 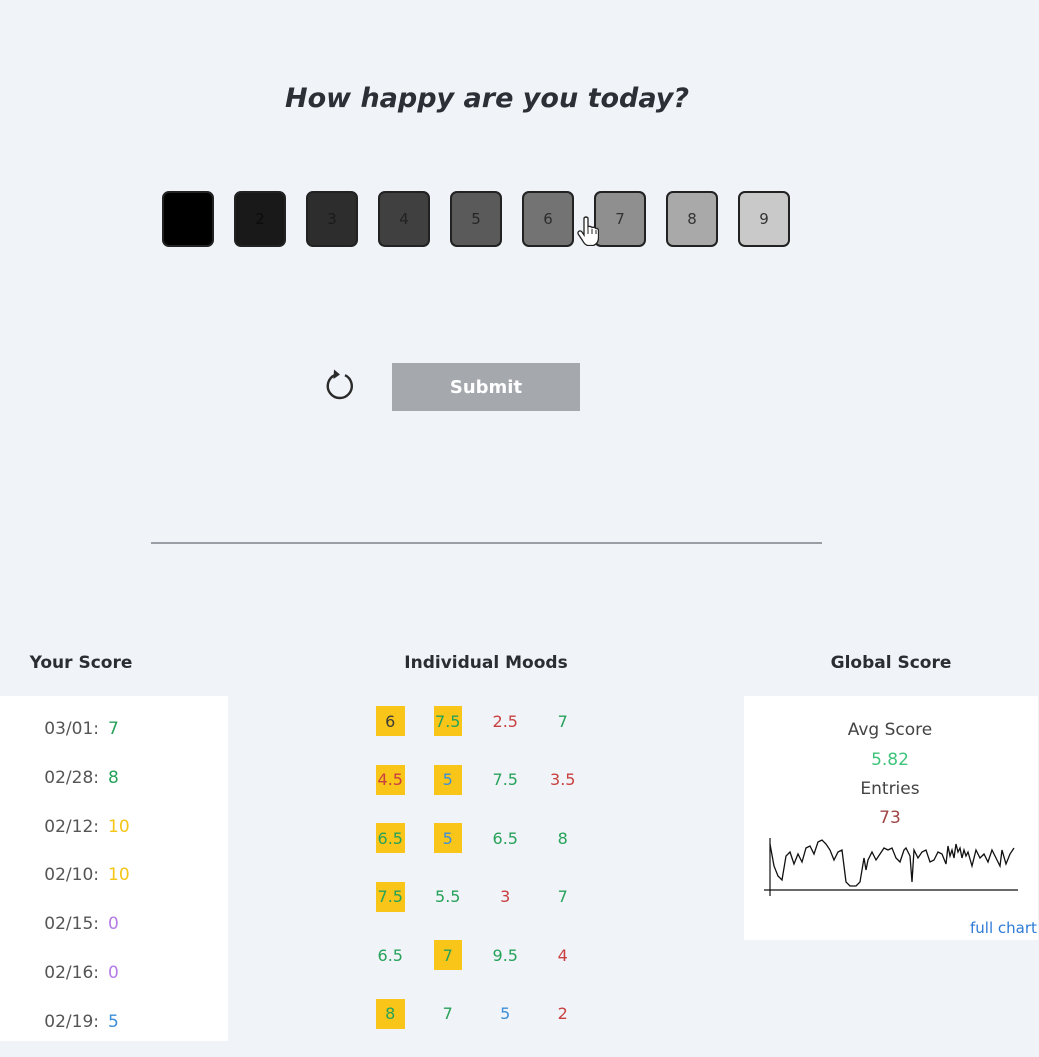 I want to click on mood-row: 8 7 5 2, so click(x=491, y=1013).